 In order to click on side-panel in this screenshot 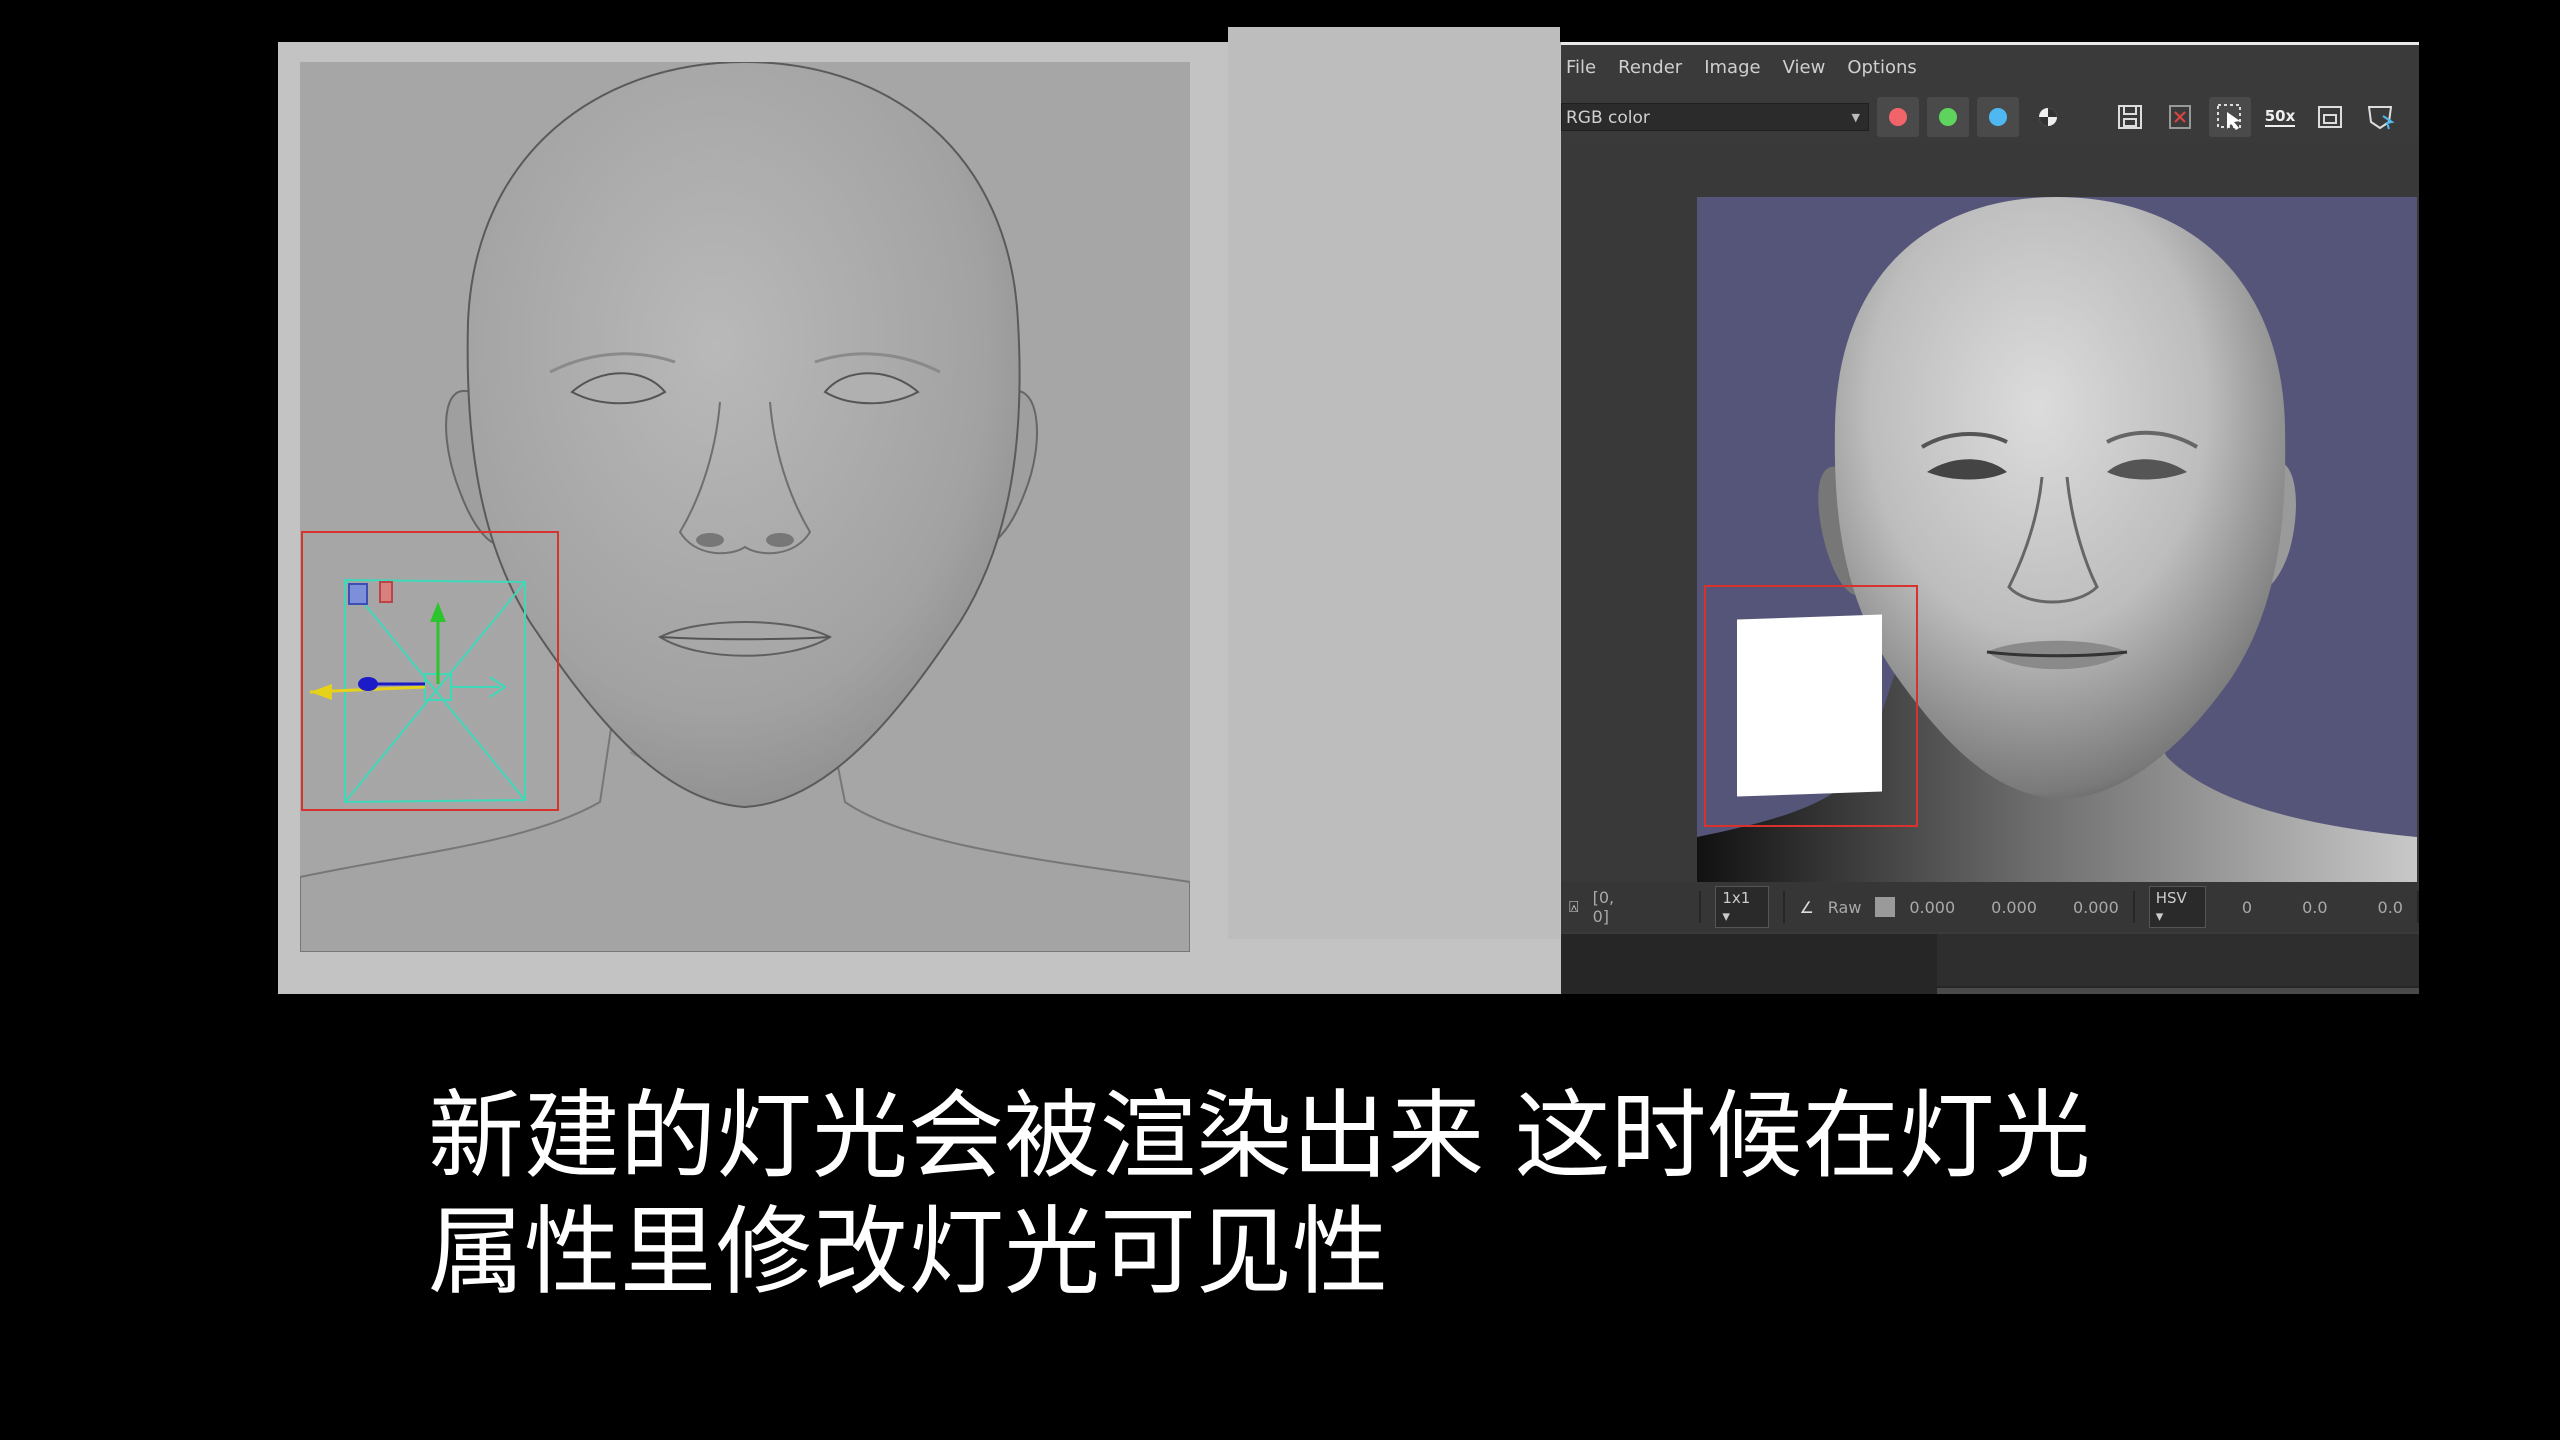, I will do `click(1394, 483)`.